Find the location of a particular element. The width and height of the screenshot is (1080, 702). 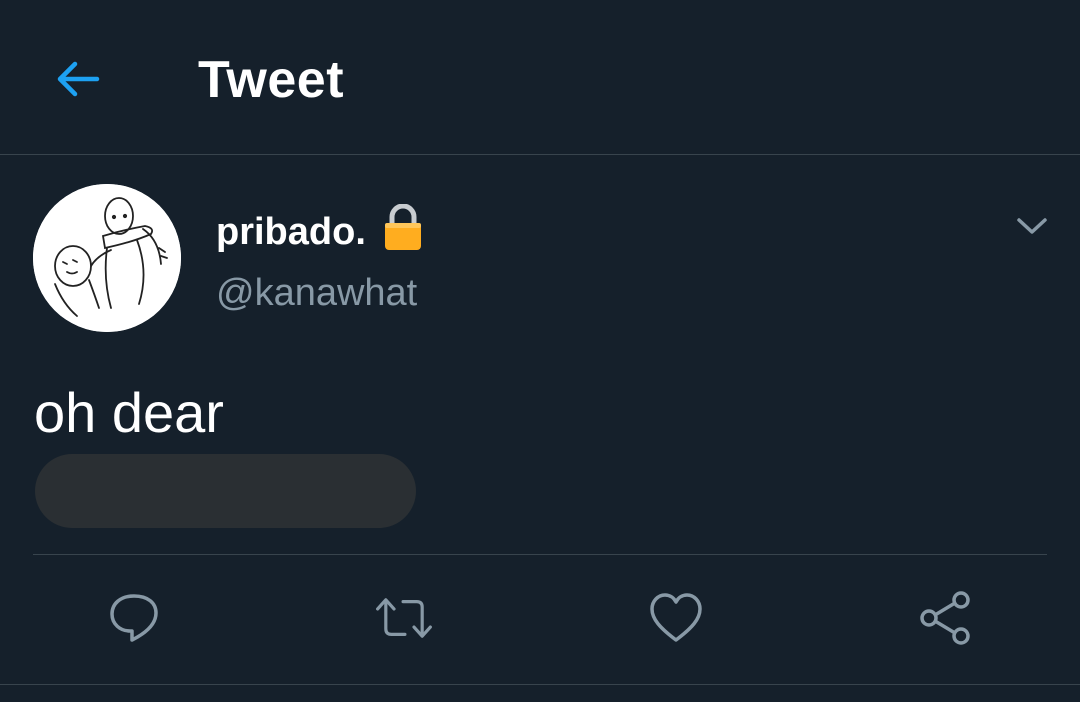

reply-button is located at coordinates (134, 618).